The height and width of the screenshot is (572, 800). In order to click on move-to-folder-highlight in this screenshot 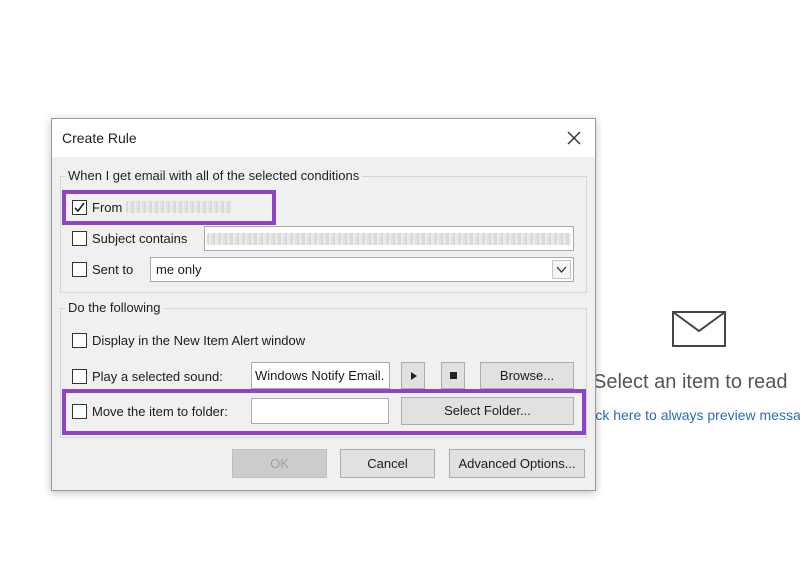, I will do `click(324, 412)`.